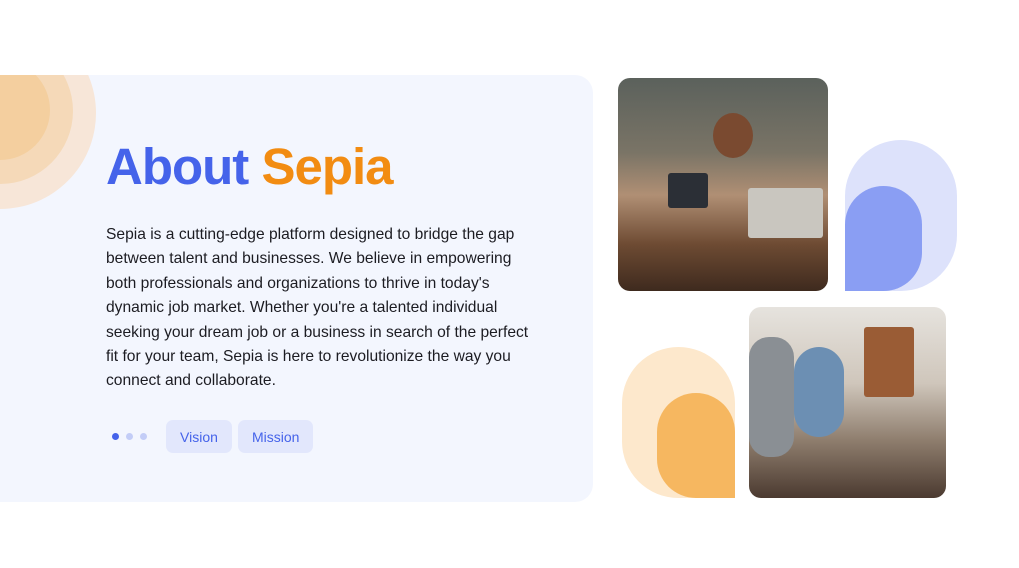 This screenshot has height=568, width=1019. What do you see at coordinates (250, 166) in the screenshot?
I see `page-title: About Sepia` at bounding box center [250, 166].